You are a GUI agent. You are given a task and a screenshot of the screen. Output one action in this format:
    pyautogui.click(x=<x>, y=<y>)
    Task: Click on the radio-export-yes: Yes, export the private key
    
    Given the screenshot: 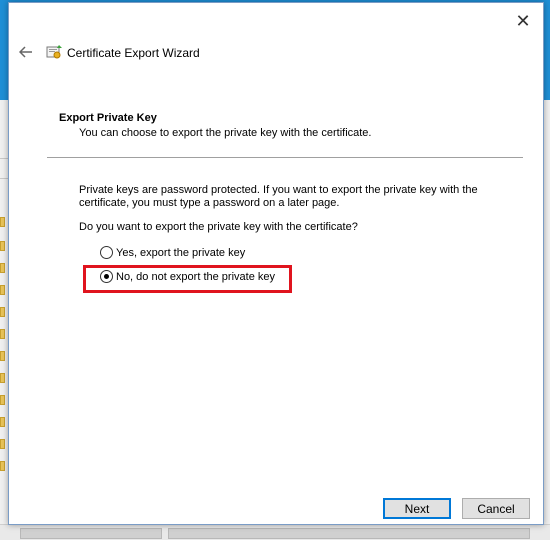 What is the action you would take?
    pyautogui.click(x=172, y=252)
    